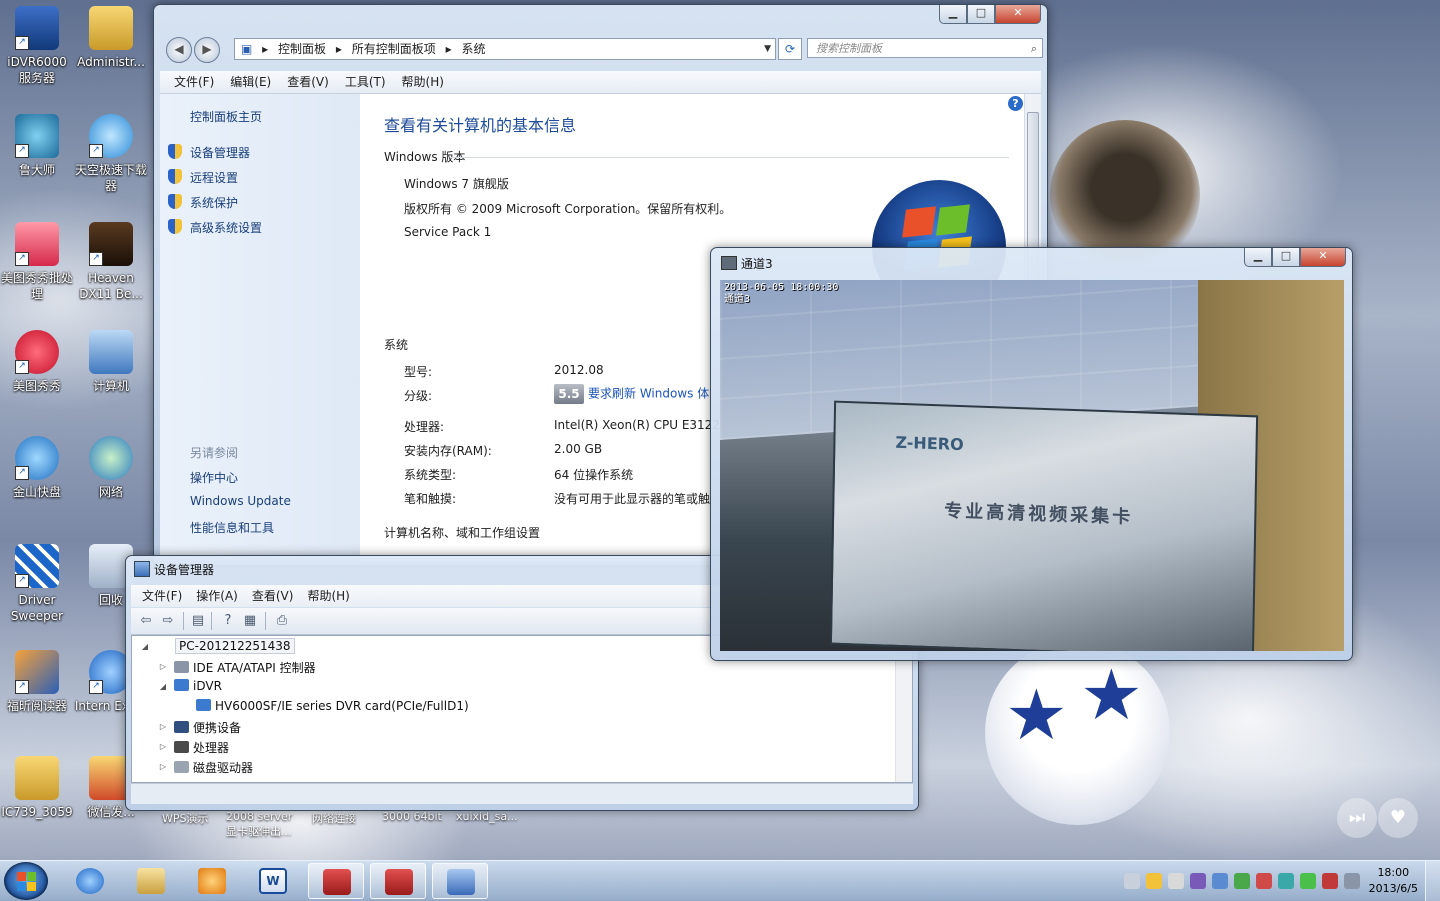  What do you see at coordinates (767, 49) in the screenshot?
I see `chevron-down-icon: ▼` at bounding box center [767, 49].